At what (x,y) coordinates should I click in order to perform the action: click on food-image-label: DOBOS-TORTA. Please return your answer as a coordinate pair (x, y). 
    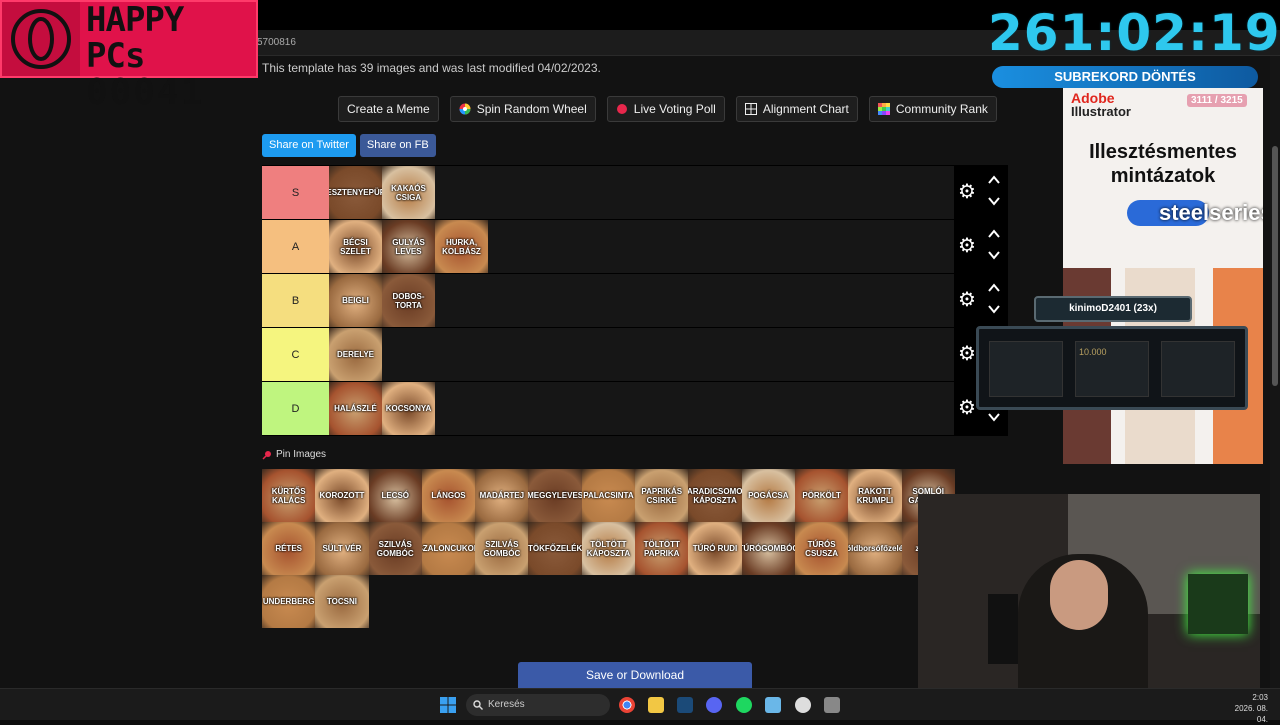
    Looking at the image, I should click on (408, 300).